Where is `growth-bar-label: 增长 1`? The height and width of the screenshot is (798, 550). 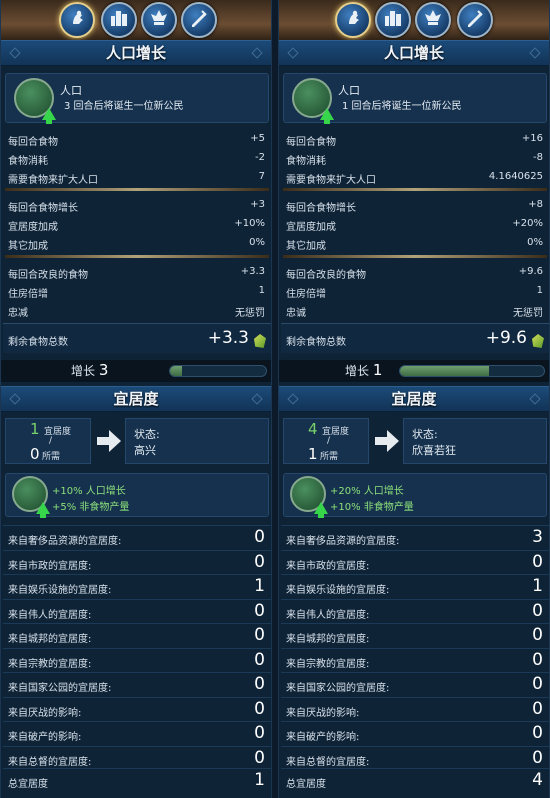
growth-bar-label: 增长 1 is located at coordinates (363, 370).